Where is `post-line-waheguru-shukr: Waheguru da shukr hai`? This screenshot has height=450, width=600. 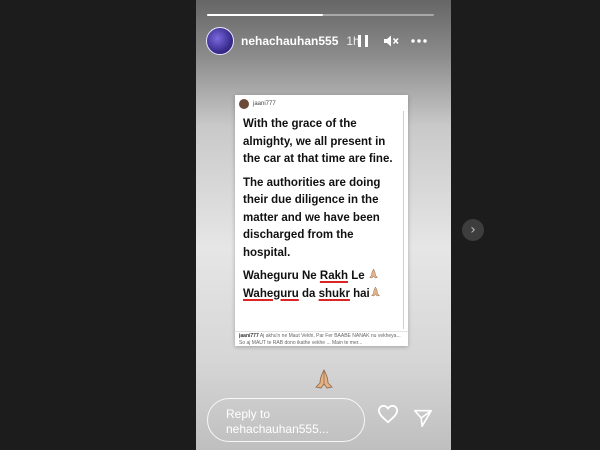
post-line-waheguru-shukr: Waheguru da shukr hai is located at coordinates (322, 294).